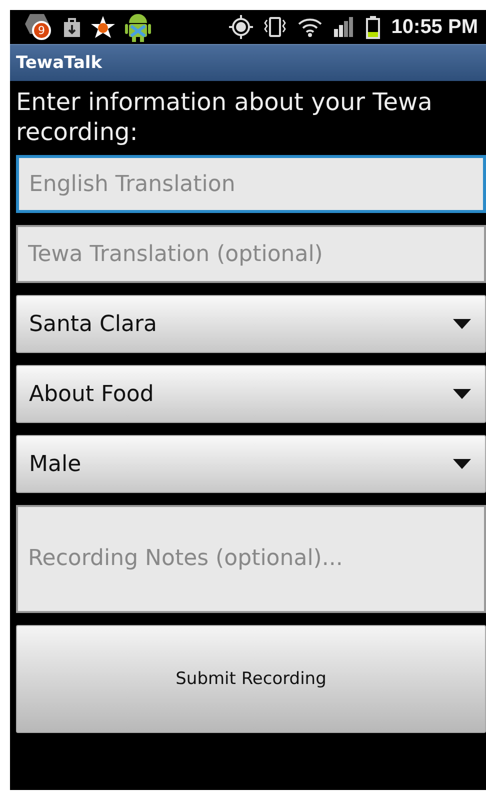  Describe the element at coordinates (275, 27) in the screenshot. I see `vibrate-icon` at that location.